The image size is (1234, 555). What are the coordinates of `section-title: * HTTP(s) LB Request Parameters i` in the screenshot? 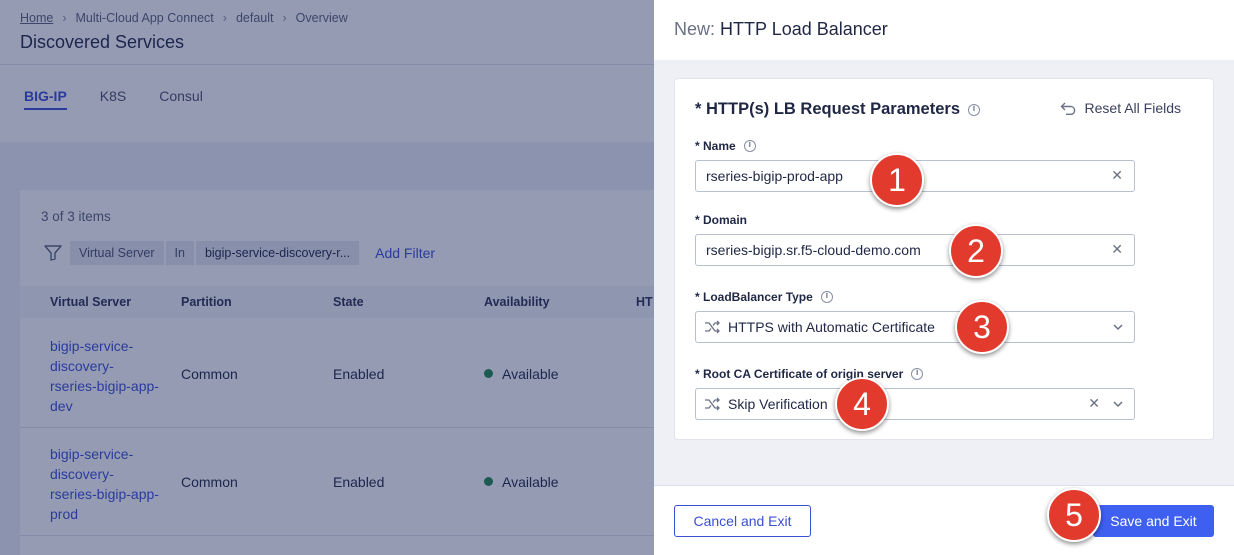 It's located at (837, 109).